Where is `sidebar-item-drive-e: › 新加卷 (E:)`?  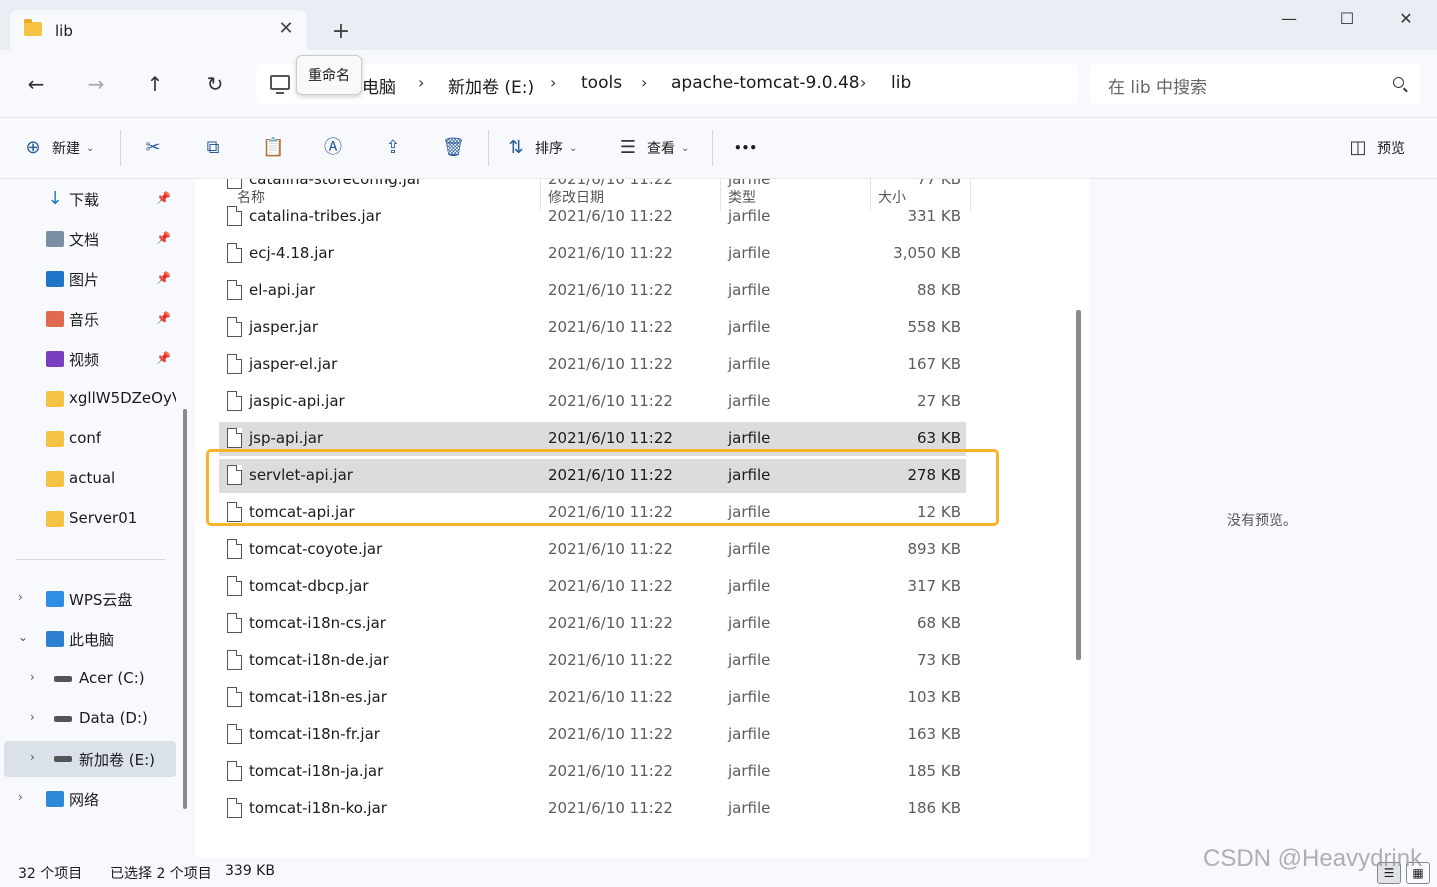
sidebar-item-drive-e: › 新加卷 (E:) is located at coordinates (90, 759).